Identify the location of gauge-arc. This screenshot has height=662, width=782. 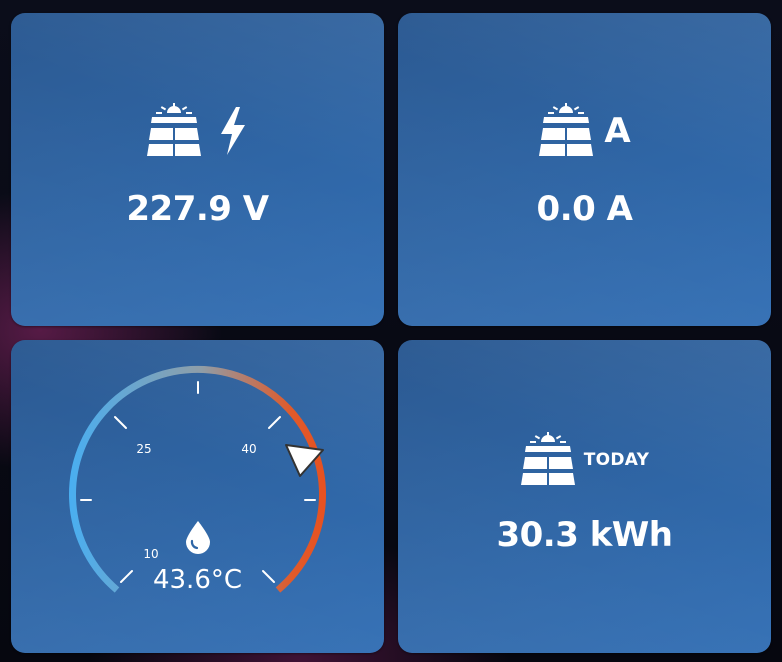
(197, 479).